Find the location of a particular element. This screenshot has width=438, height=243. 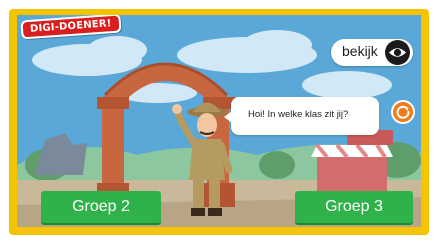

speech-bubble: Hoi! In welke klas zit jij? is located at coordinates (301, 116).